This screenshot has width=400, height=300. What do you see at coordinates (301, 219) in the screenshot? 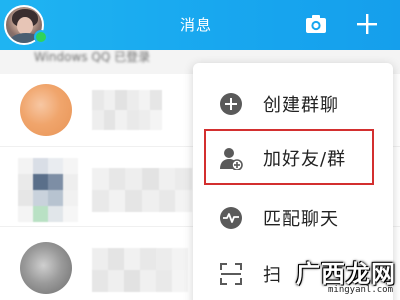
I see `menu-item-label: 匹配聊天` at bounding box center [301, 219].